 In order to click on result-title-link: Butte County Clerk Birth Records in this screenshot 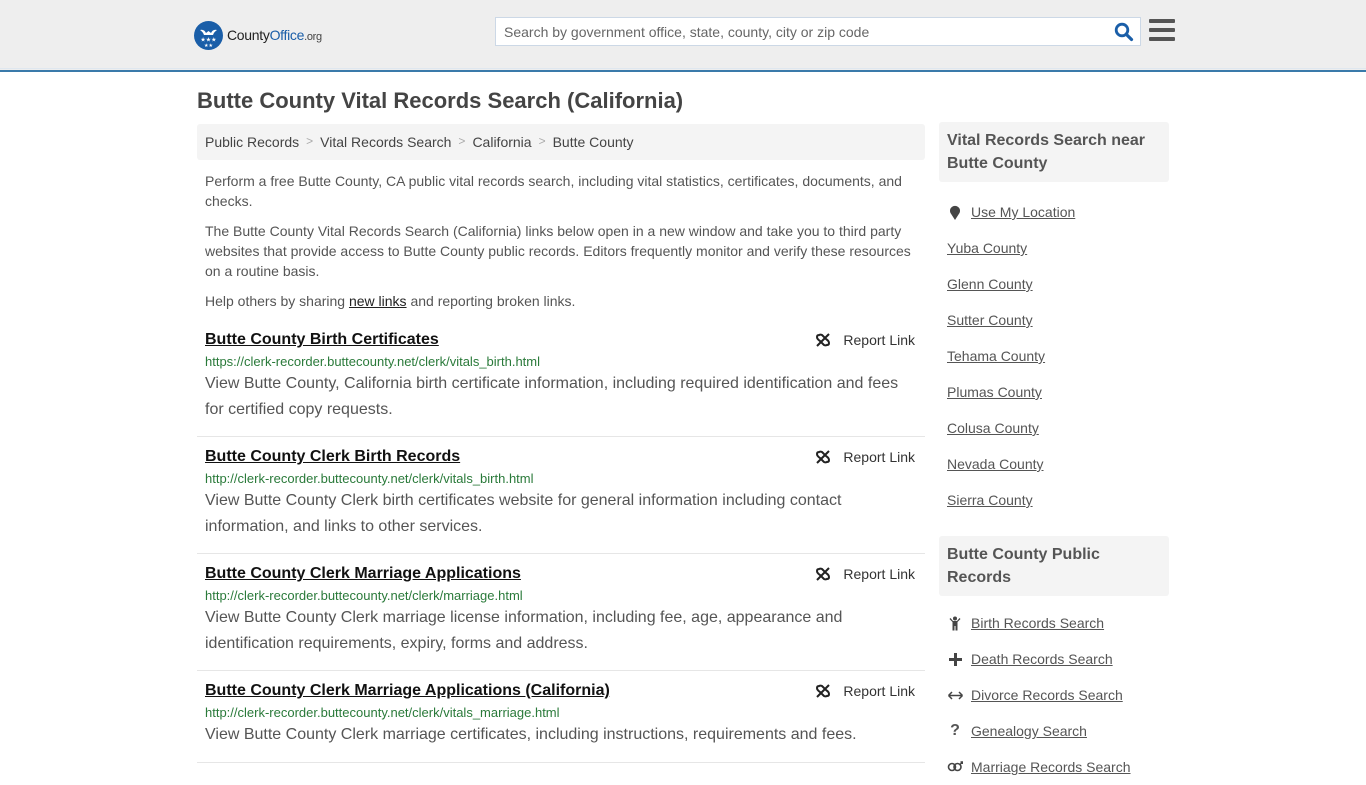, I will do `click(332, 457)`.